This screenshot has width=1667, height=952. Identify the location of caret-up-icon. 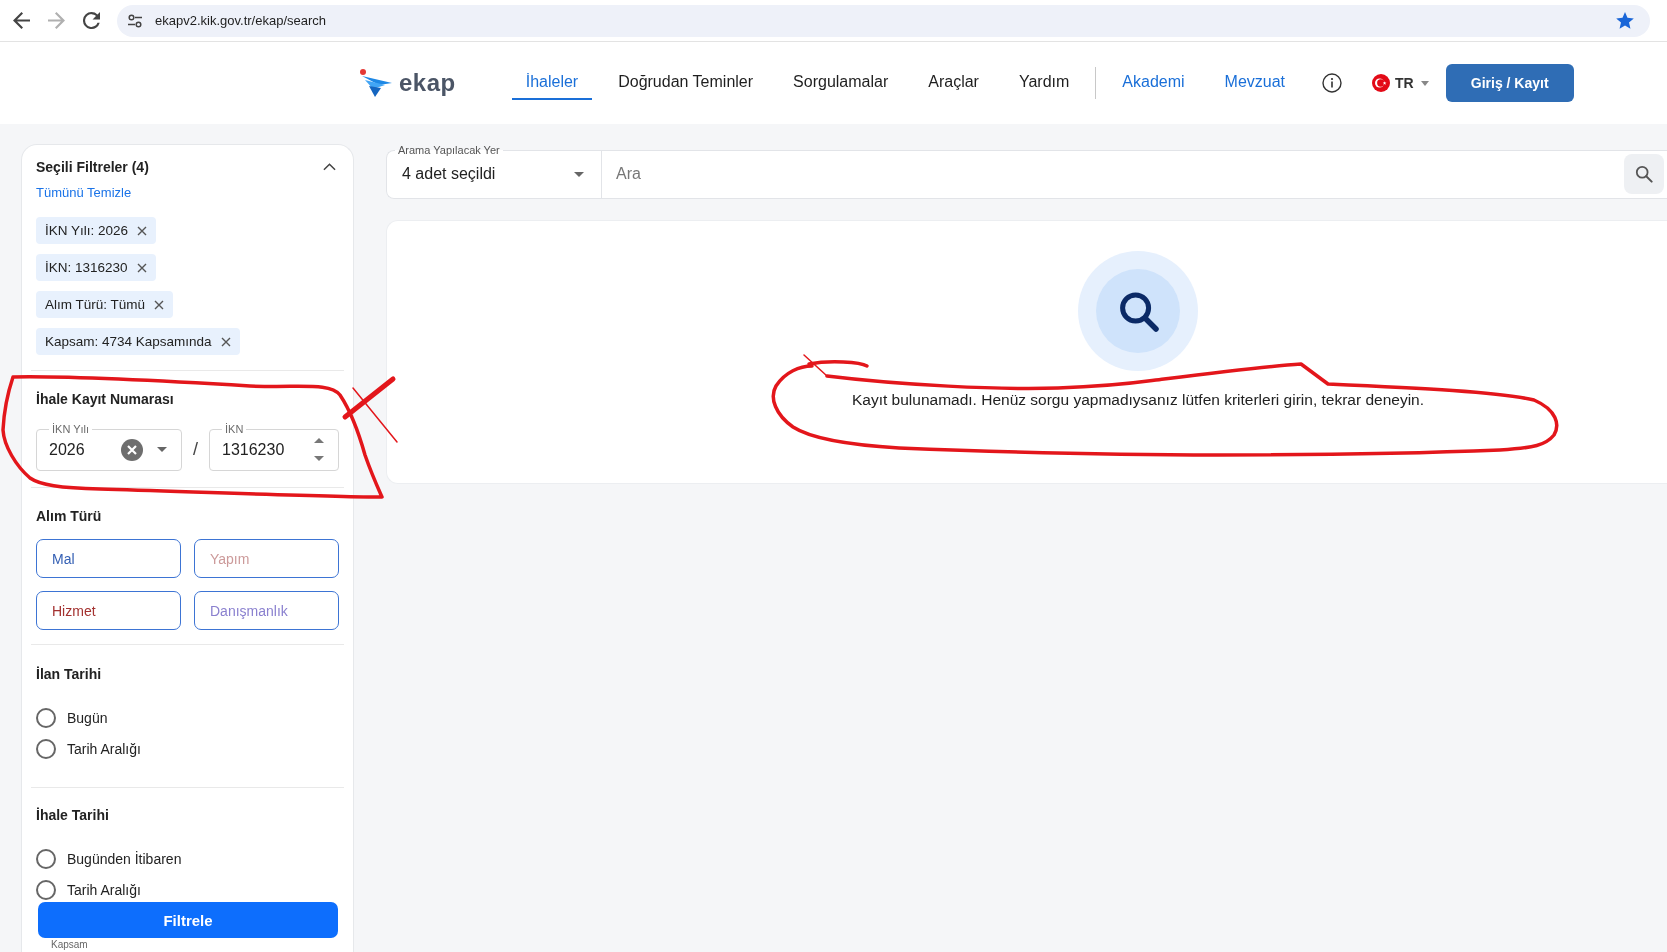
(319, 440).